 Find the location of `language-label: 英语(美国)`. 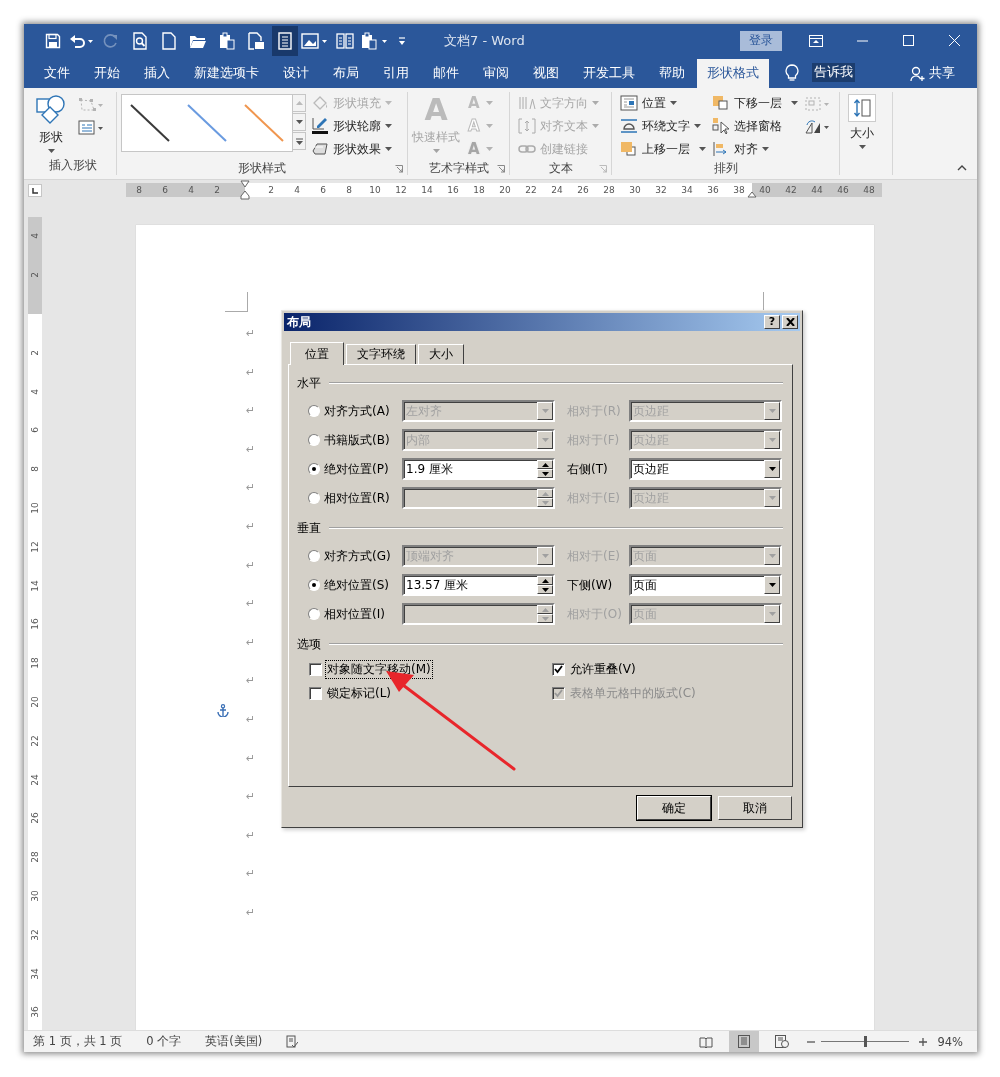

language-label: 英语(美国) is located at coordinates (234, 1041).